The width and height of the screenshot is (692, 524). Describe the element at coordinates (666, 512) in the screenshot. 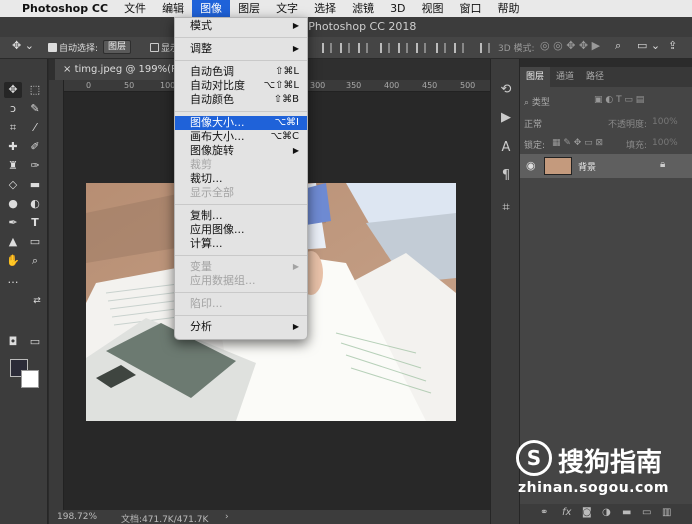

I see `trash-icon: ▥` at that location.